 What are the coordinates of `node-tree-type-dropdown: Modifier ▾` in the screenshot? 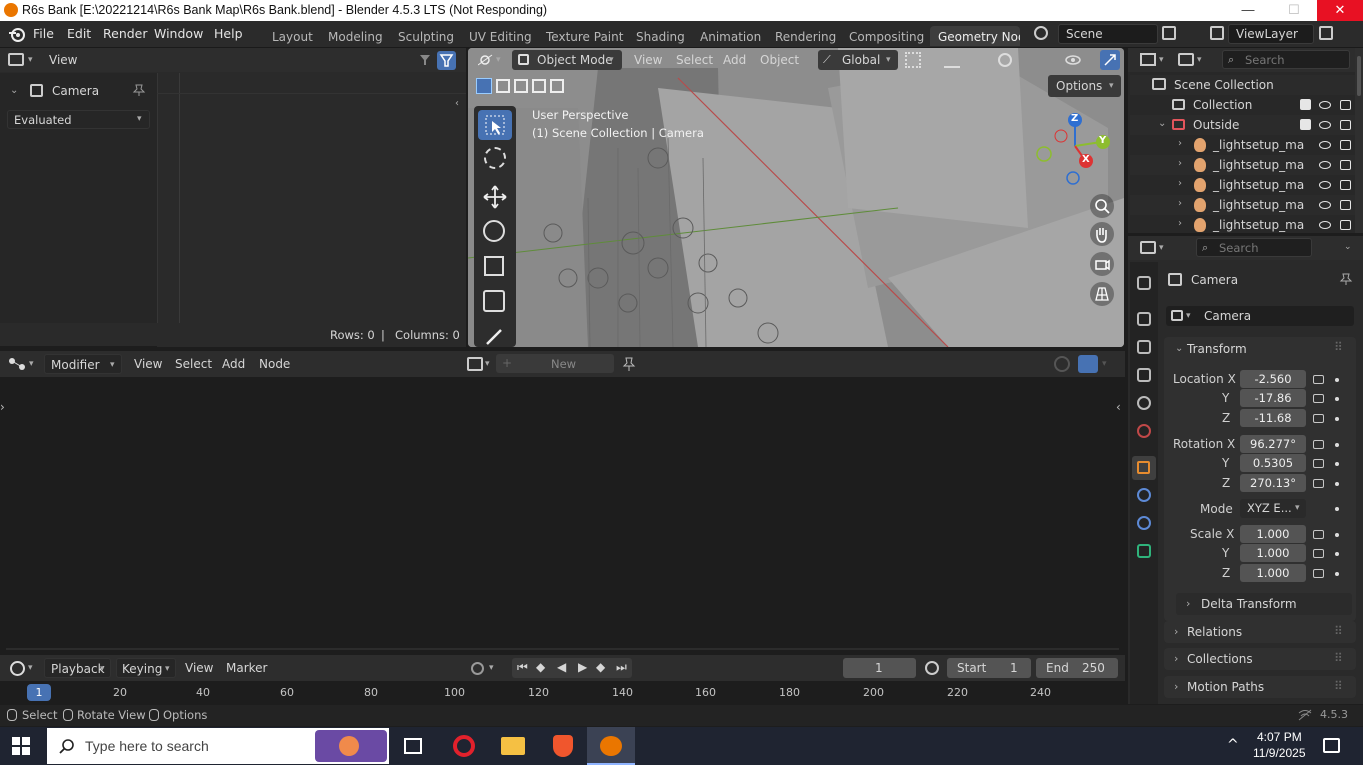 It's located at (83, 364).